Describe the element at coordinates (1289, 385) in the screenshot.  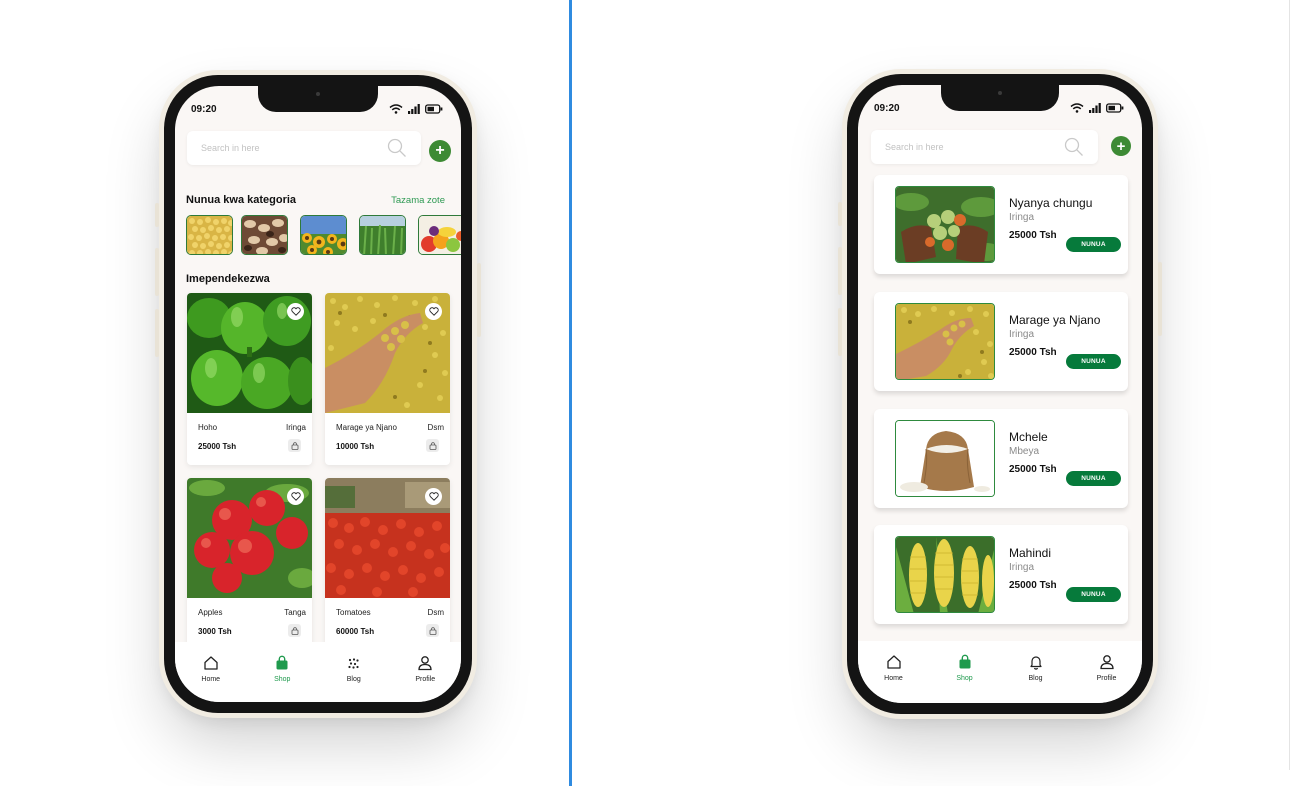
I see `edge-line` at that location.